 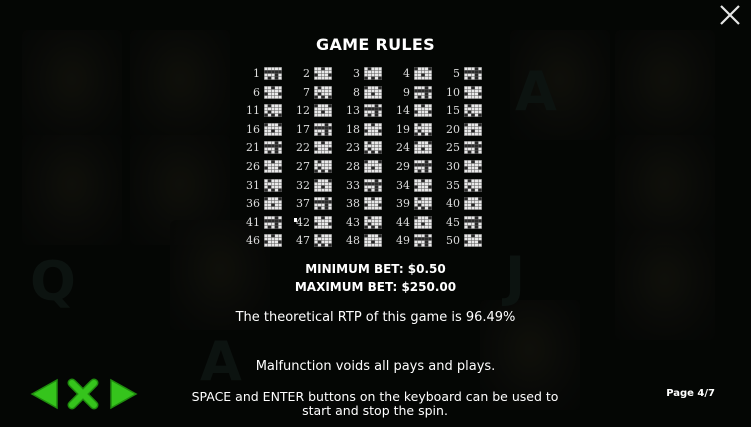 What do you see at coordinates (403, 204) in the screenshot?
I see `payline-number: 39` at bounding box center [403, 204].